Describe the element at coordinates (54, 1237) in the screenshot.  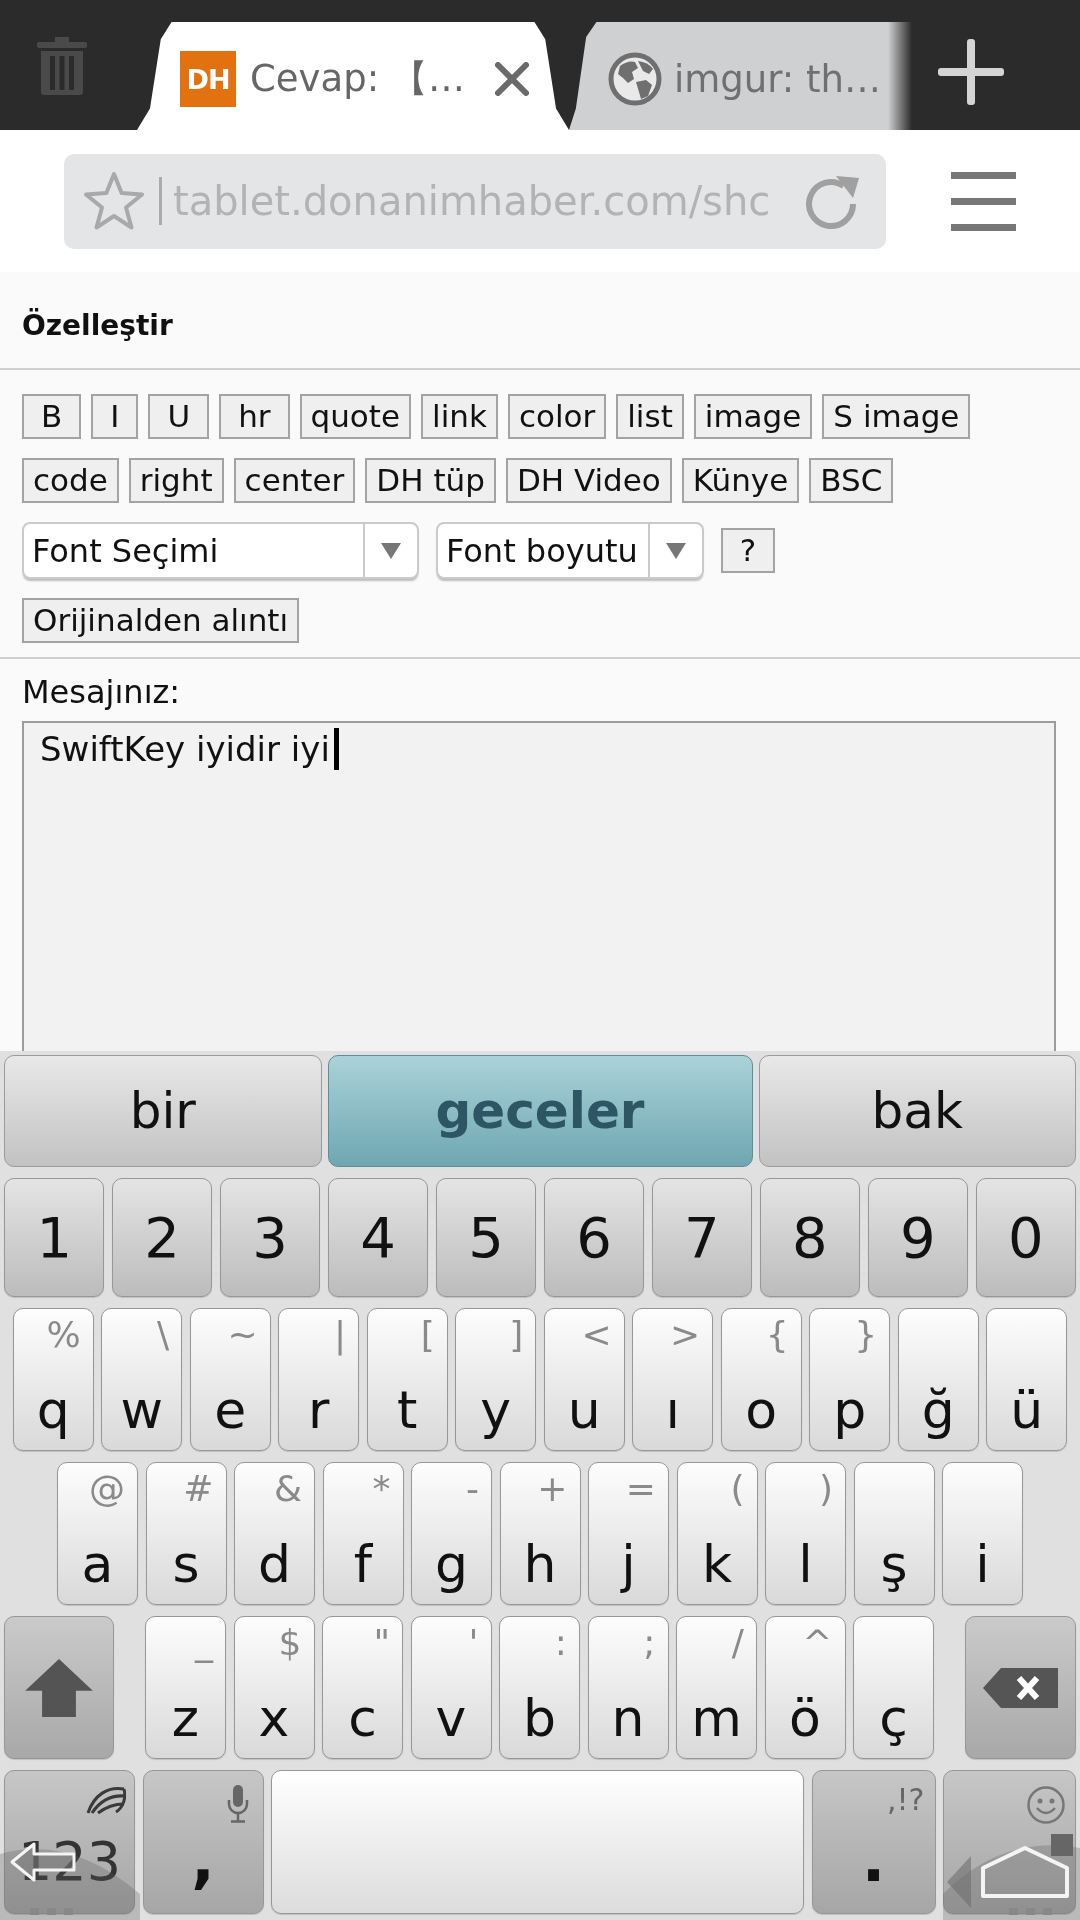
I see `digit-key: 1` at that location.